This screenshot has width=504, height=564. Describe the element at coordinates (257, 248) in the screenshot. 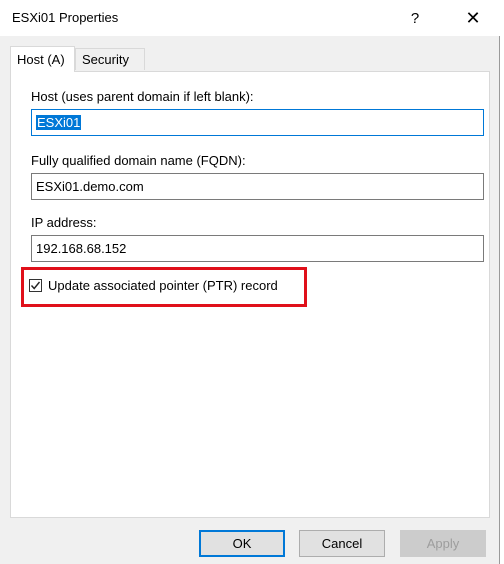

I see `ip-address-input: 192.168.68.152` at that location.